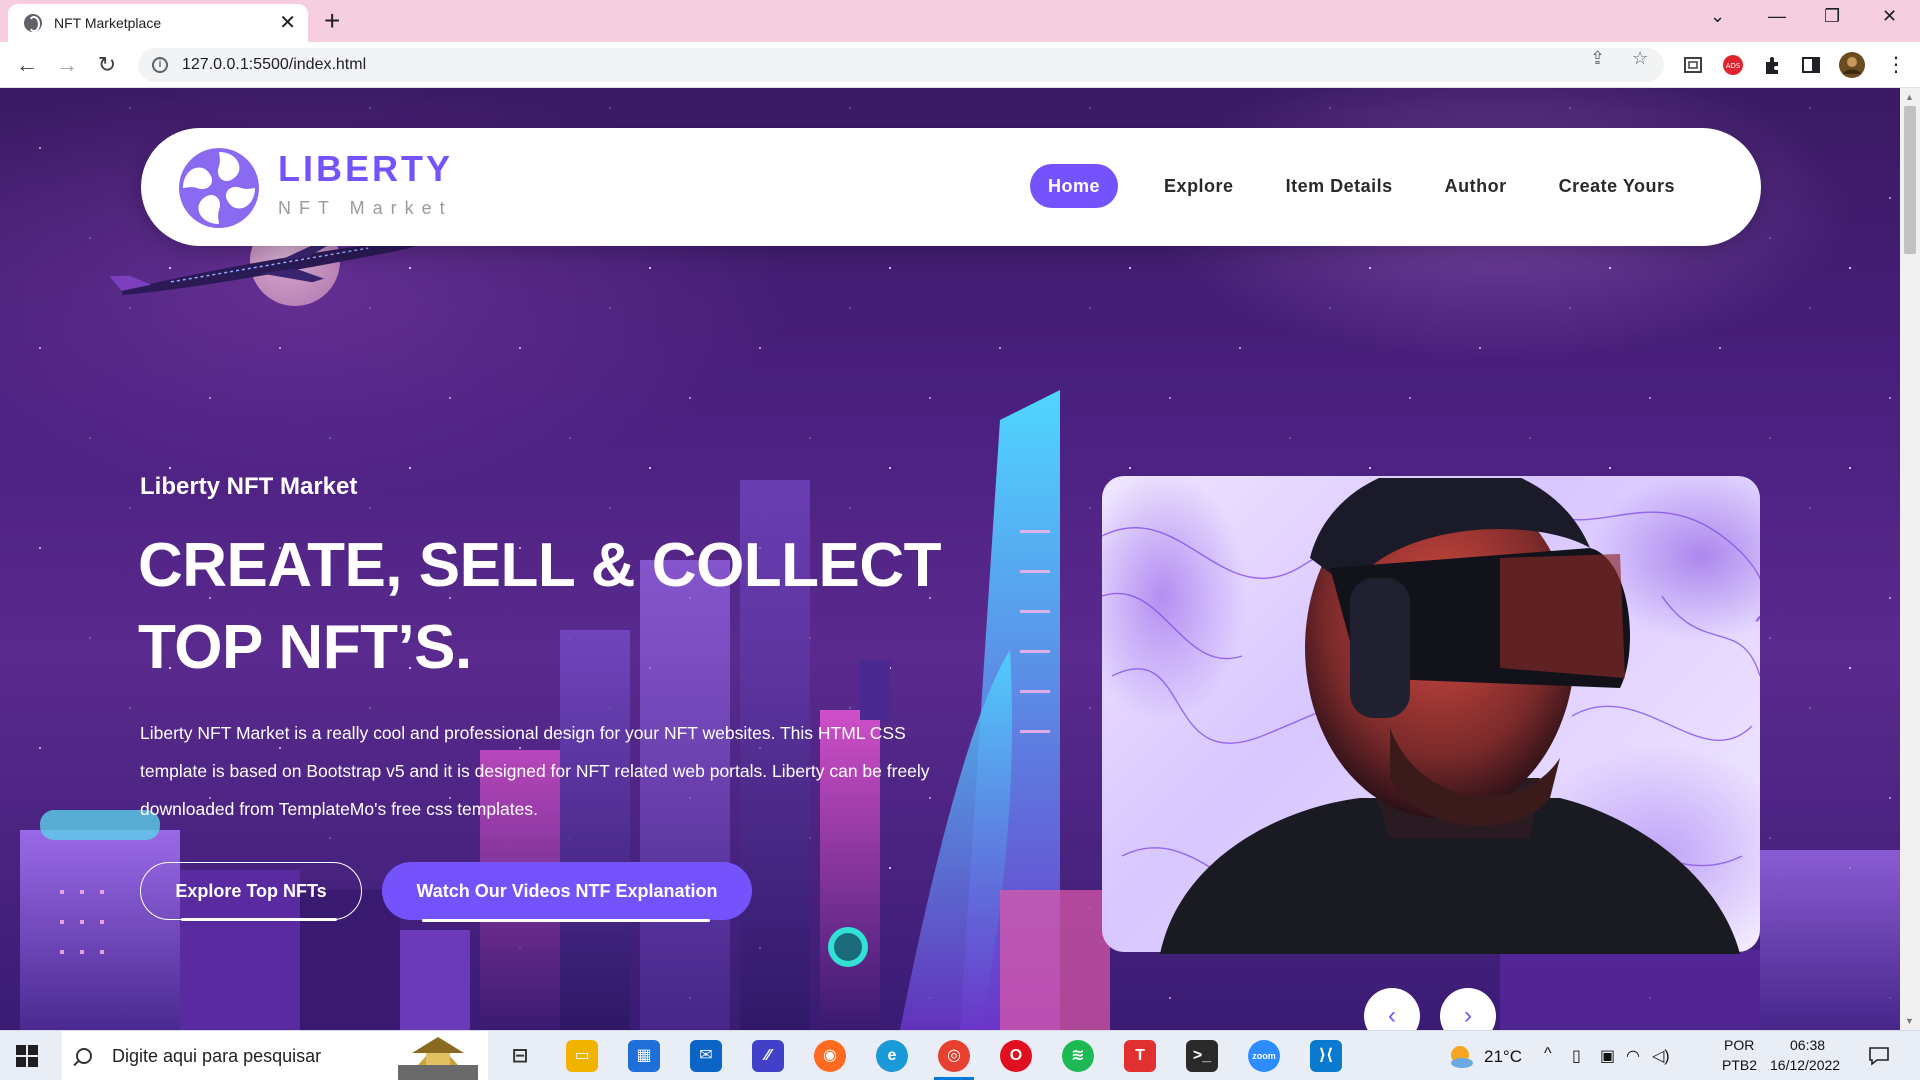 This screenshot has width=1920, height=1080. Describe the element at coordinates (287, 23) in the screenshot. I see `tab-close-icon: ✕` at that location.